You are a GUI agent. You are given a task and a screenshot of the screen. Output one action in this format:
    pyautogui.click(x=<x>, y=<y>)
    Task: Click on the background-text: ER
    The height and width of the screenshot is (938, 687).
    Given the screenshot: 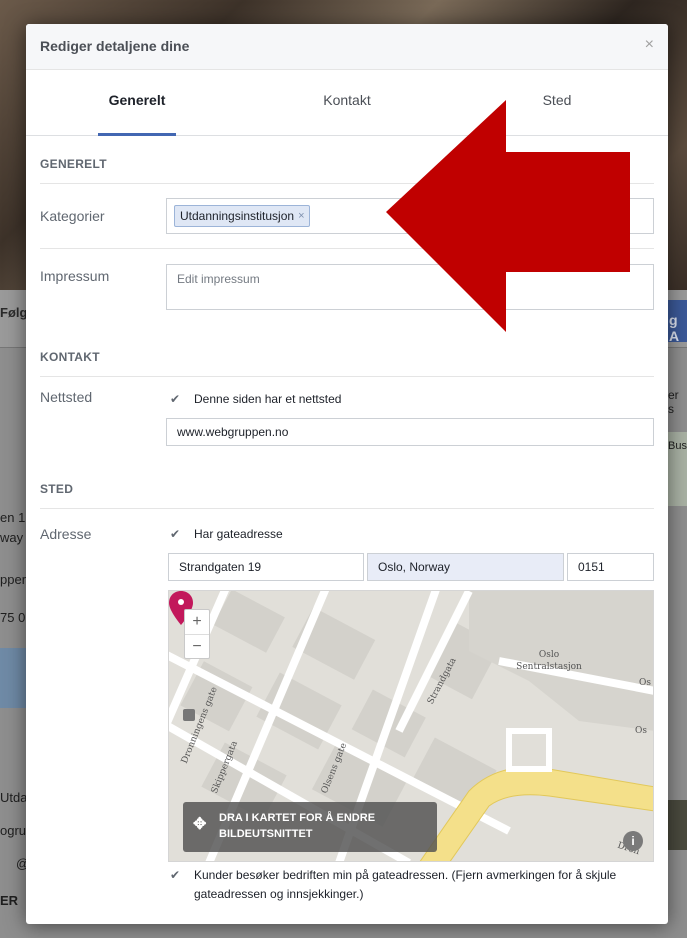 What is the action you would take?
    pyautogui.click(x=9, y=900)
    